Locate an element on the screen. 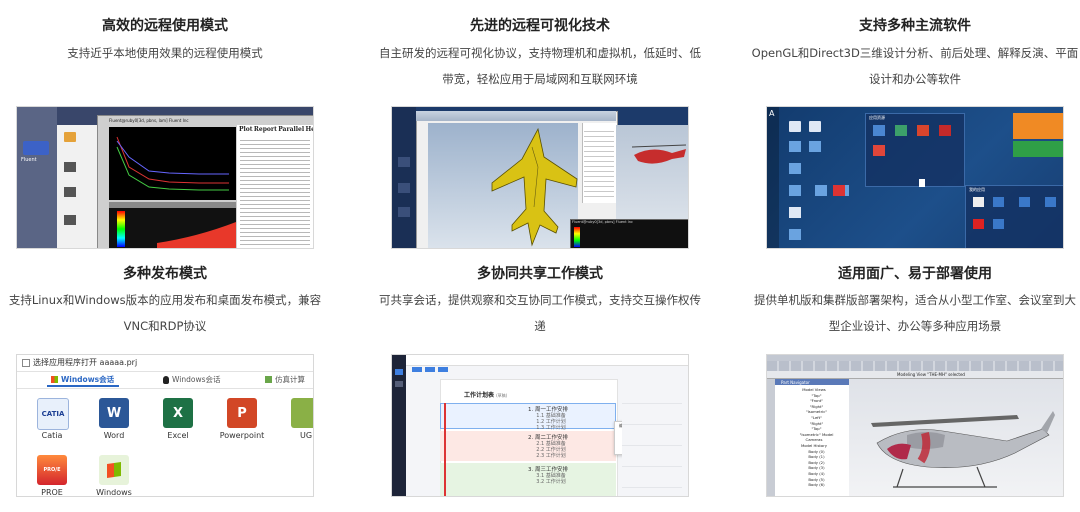 The width and height of the screenshot is (1080, 512). app-label-ug: UG is located at coordinates (306, 435).